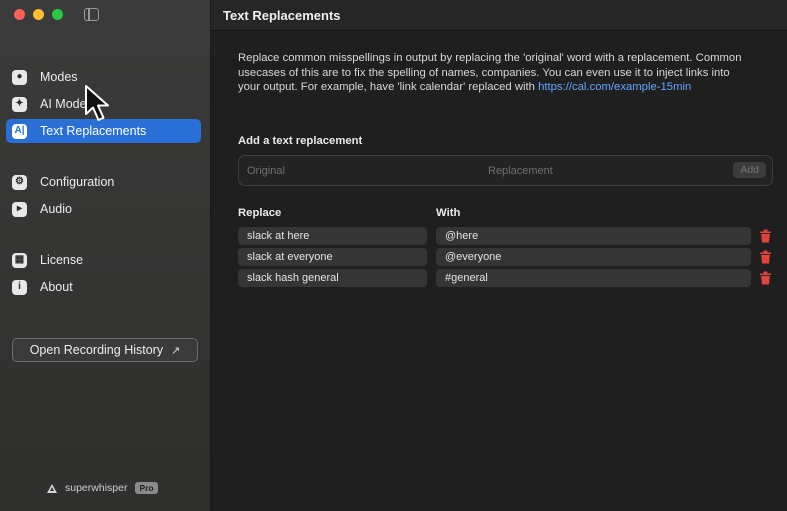 The image size is (787, 511). Describe the element at coordinates (91, 14) in the screenshot. I see `sidebar-toggle-icon` at that location.